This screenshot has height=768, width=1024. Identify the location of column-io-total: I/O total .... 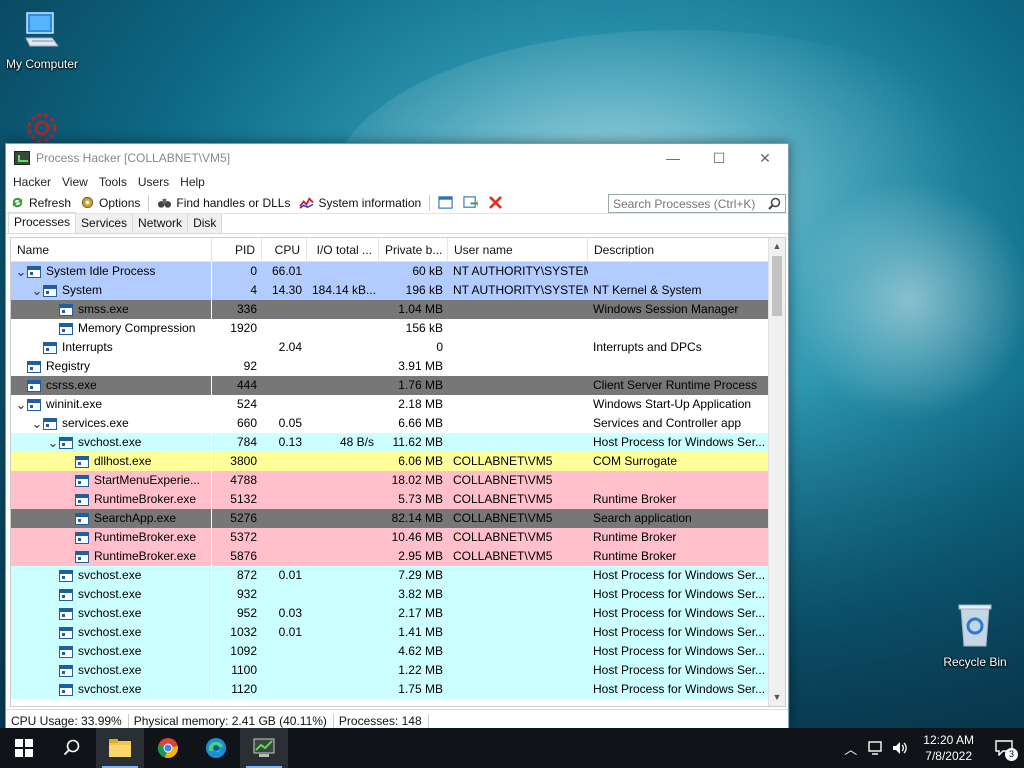
(343, 249).